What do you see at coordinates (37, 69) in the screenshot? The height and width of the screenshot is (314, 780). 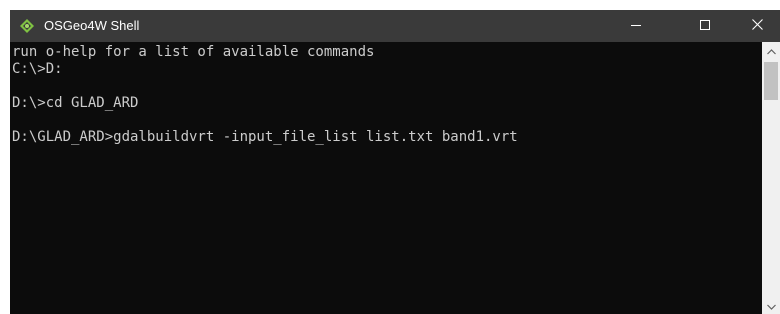 I see `console-line: C:\>D:` at bounding box center [37, 69].